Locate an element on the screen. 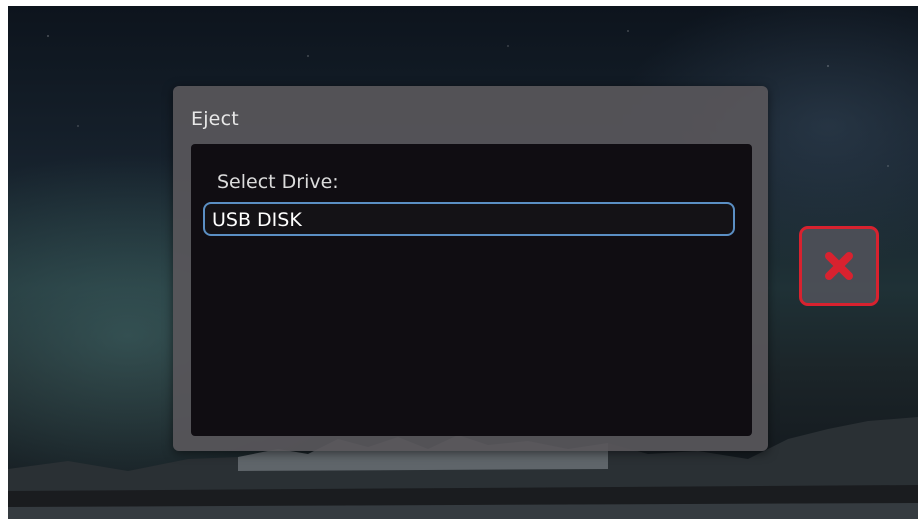  dialog-title: Eject is located at coordinates (215, 119).